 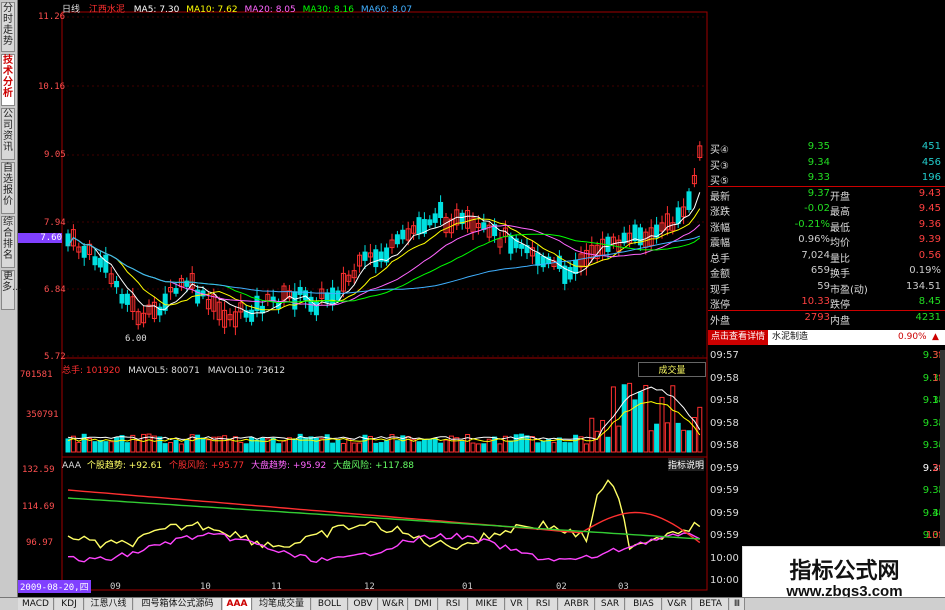 I want to click on indicator-tab: MACD, so click(x=36, y=604).